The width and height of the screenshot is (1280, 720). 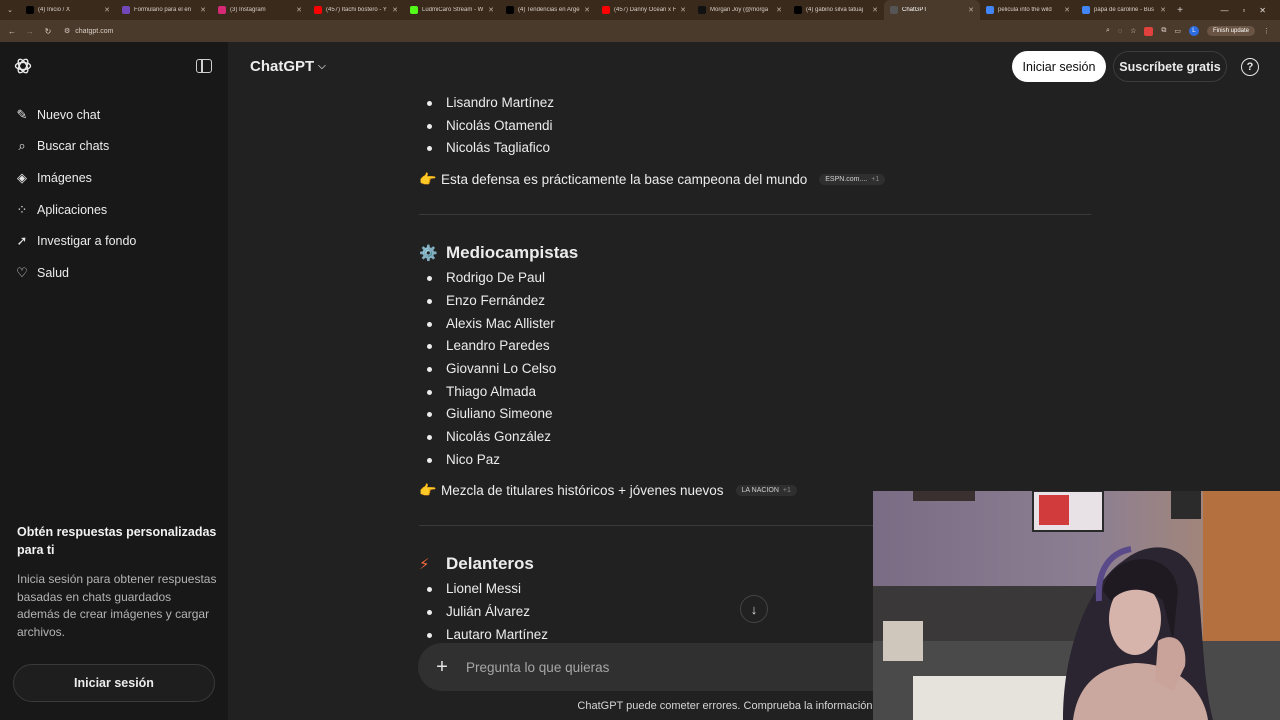 I want to click on model-selector: ChatGPT ⌵, so click(x=288, y=66).